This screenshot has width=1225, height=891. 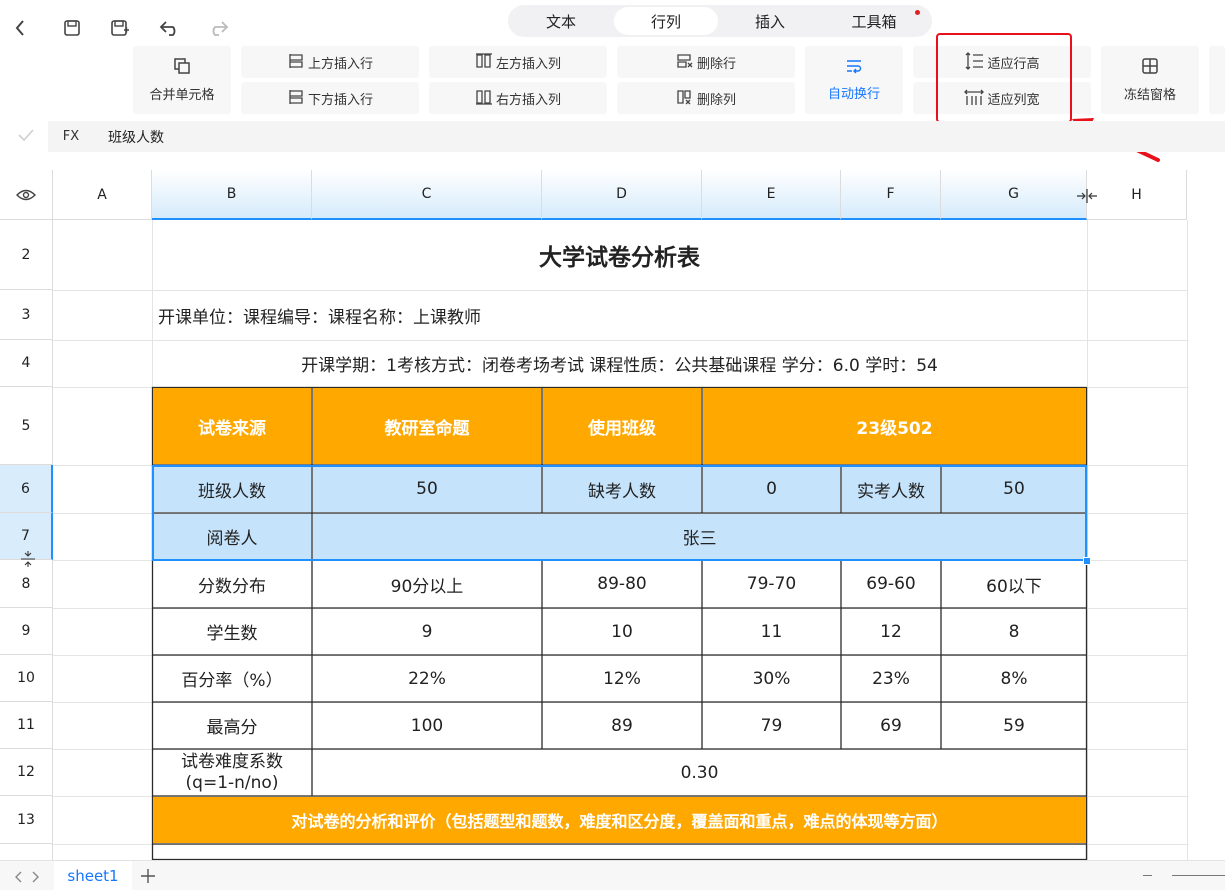 I want to click on table-cell: 分数分布, so click(x=232, y=584).